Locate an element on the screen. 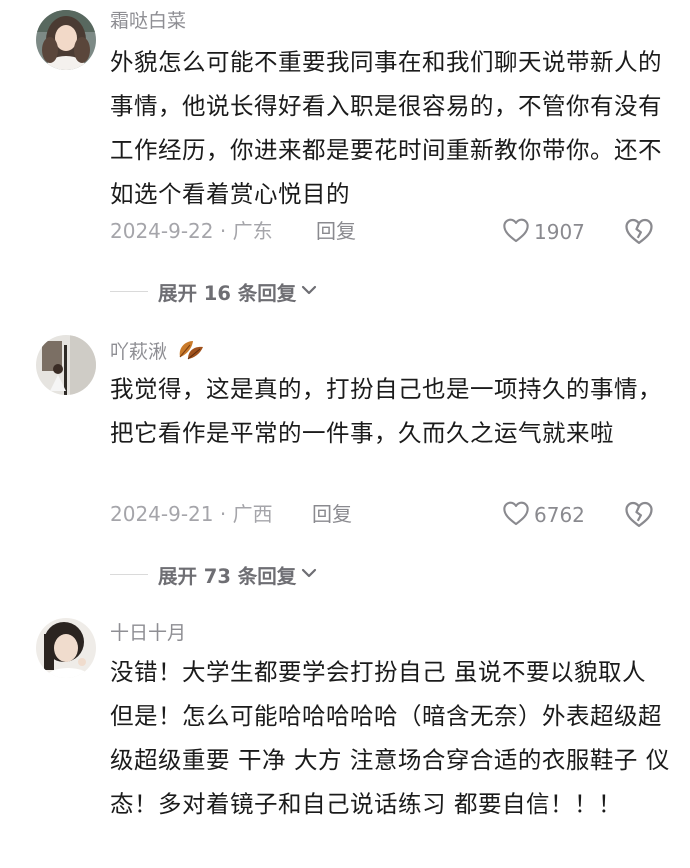 This screenshot has height=868, width=690. expand-replies-label: 展开 73 条回复 is located at coordinates (227, 576).